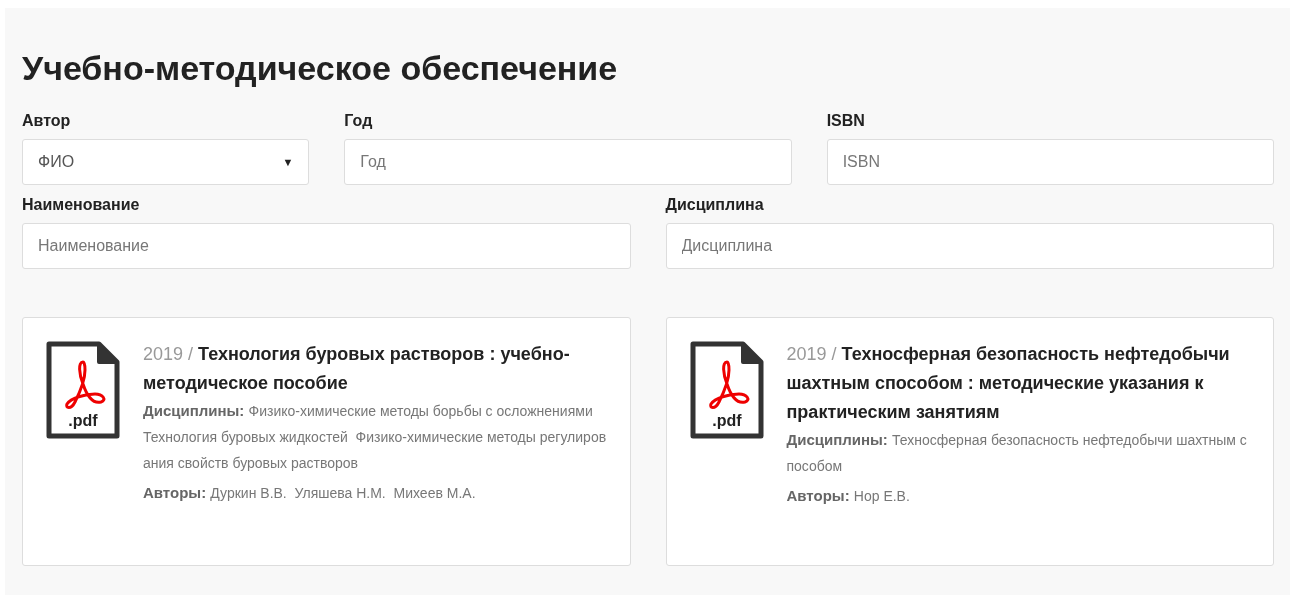 This screenshot has width=1297, height=595. What do you see at coordinates (375, 436) in the screenshot?
I see `disciplines-text: Дисциплины: Физико-химические методы борьбы с осложнениями Технология буровых жидкостей Физико-химические методы регулирования свойств буровых растворов` at bounding box center [375, 436].